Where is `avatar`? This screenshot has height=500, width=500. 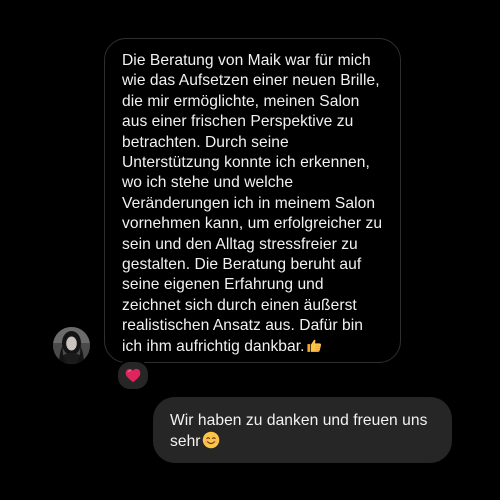 avatar is located at coordinates (71, 345).